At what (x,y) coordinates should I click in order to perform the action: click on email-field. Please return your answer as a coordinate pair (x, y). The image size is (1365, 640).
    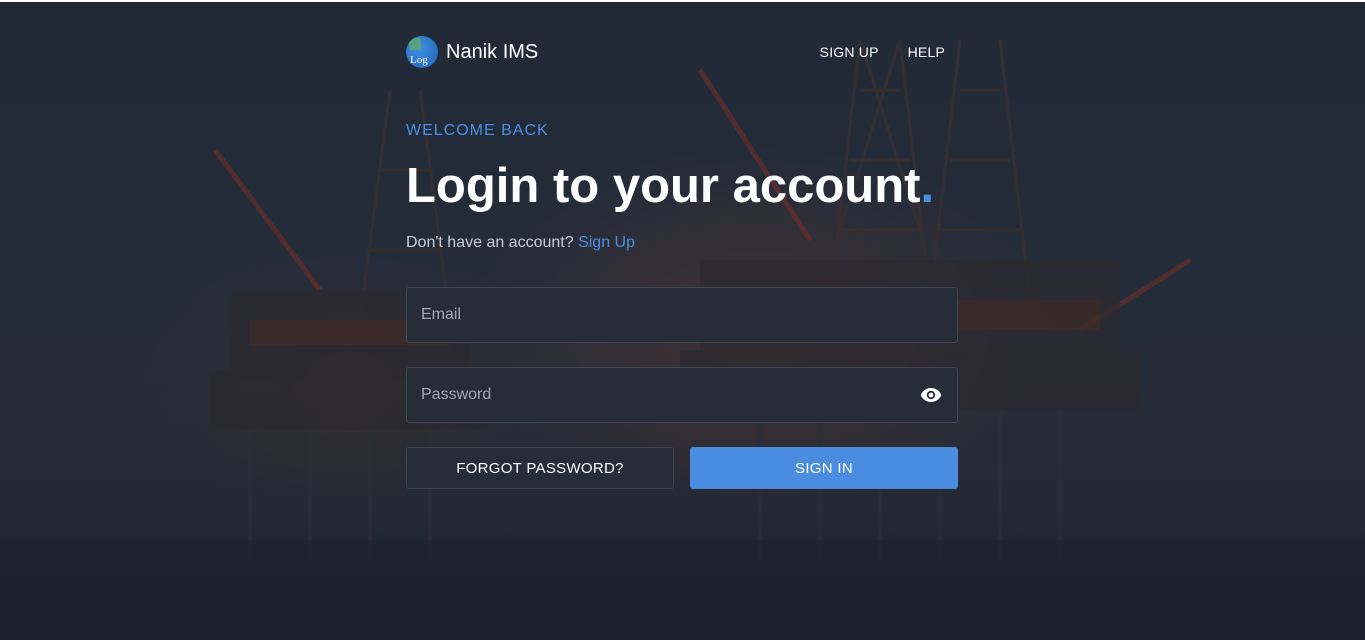
    Looking at the image, I should click on (682, 315).